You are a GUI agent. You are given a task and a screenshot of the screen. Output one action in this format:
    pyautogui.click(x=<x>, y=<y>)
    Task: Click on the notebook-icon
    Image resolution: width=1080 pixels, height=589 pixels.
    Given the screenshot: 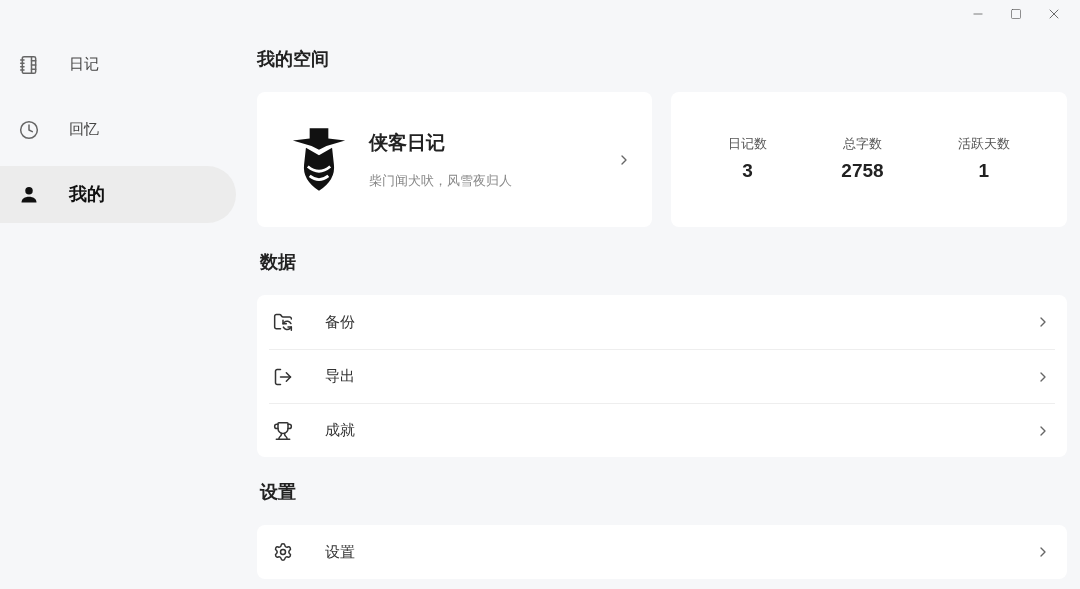 What is the action you would take?
    pyautogui.click(x=29, y=64)
    